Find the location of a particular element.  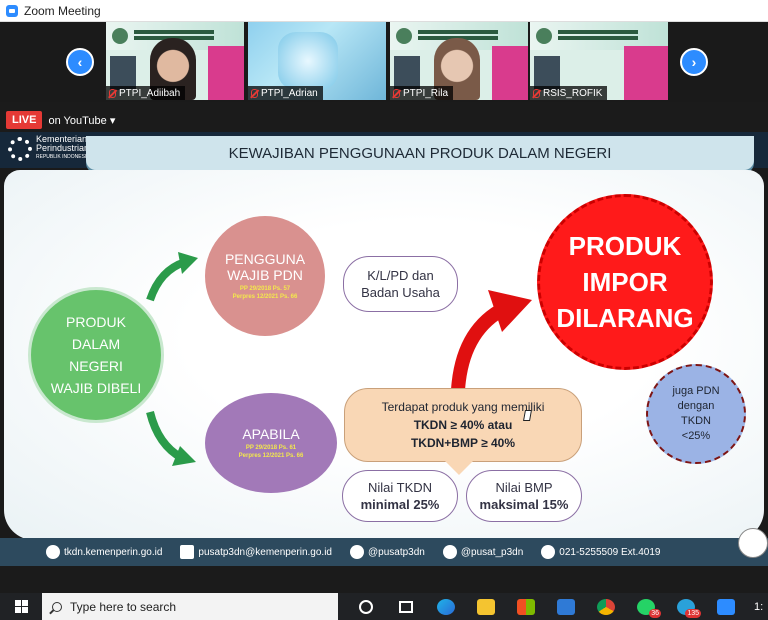

task-view-button is located at coordinates (406, 606).